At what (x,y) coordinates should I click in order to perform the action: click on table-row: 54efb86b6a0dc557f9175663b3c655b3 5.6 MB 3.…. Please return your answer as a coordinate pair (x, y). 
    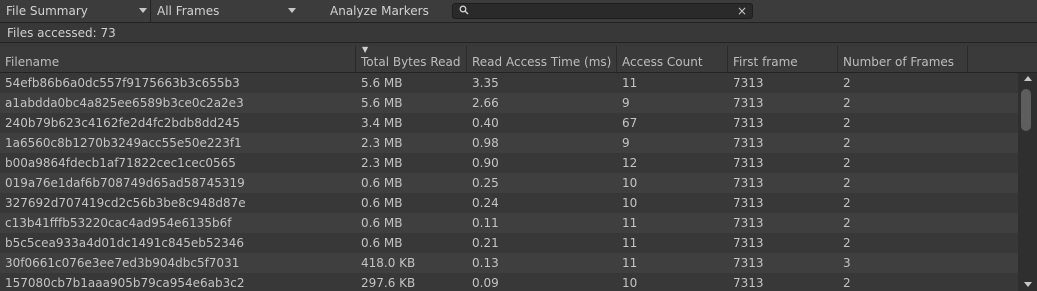
    Looking at the image, I should click on (509, 83).